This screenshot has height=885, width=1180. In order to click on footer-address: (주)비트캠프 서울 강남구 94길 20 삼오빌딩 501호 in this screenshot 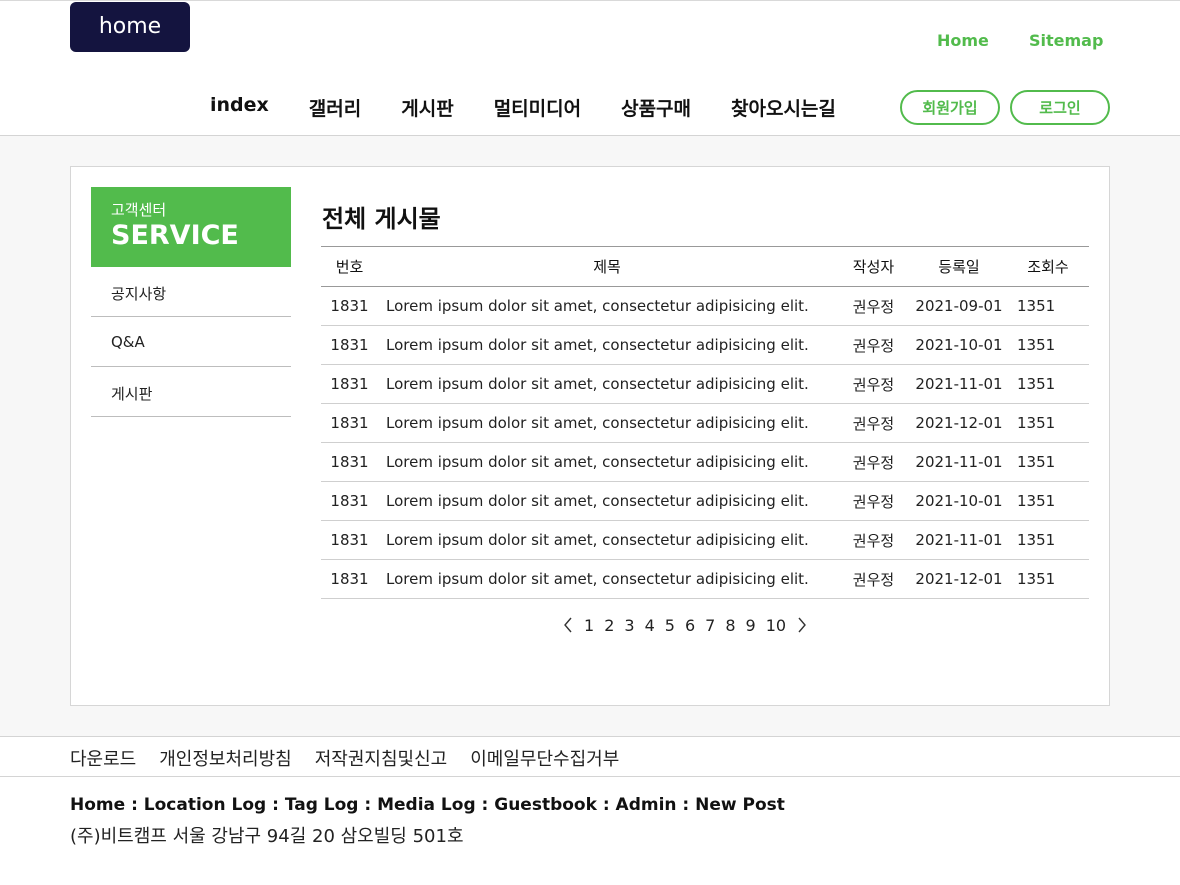, I will do `click(267, 836)`.